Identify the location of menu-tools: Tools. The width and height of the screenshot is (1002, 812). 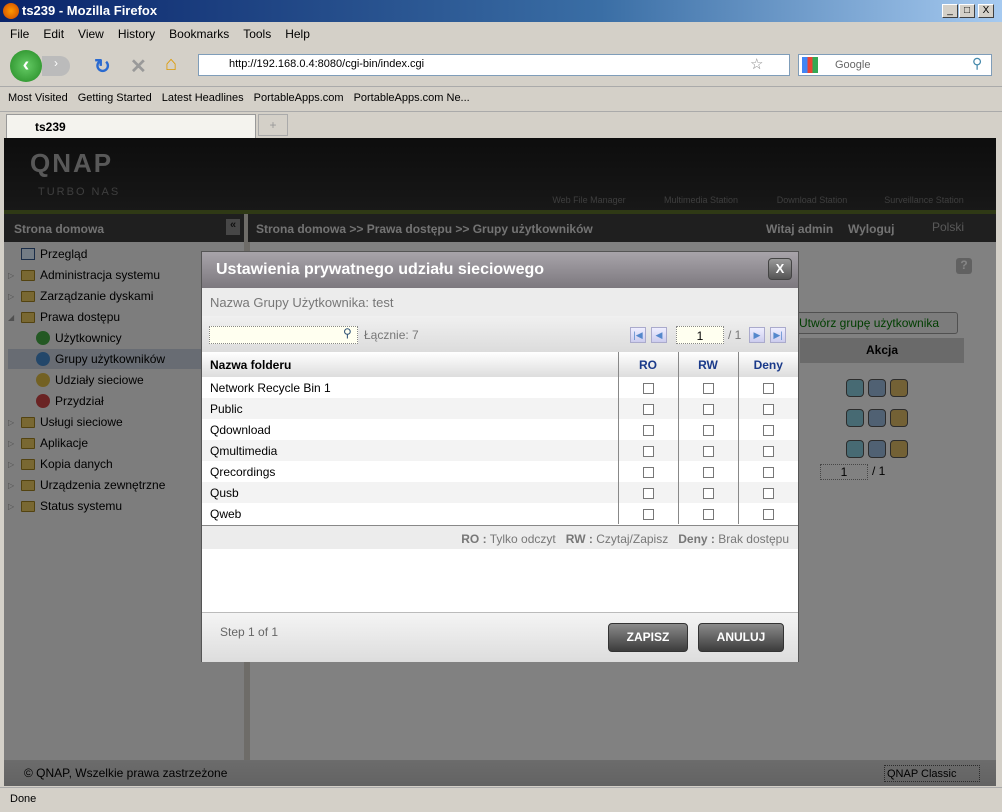
(257, 34).